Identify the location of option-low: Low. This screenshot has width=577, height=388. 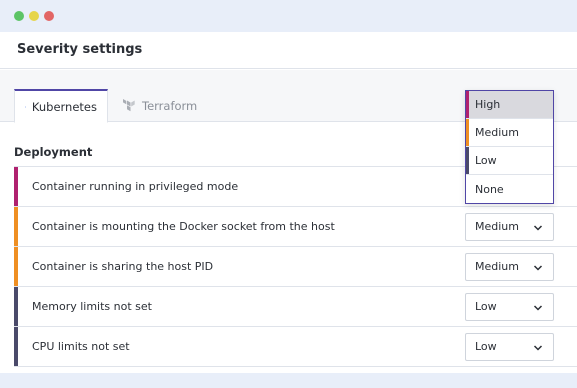
(509, 161).